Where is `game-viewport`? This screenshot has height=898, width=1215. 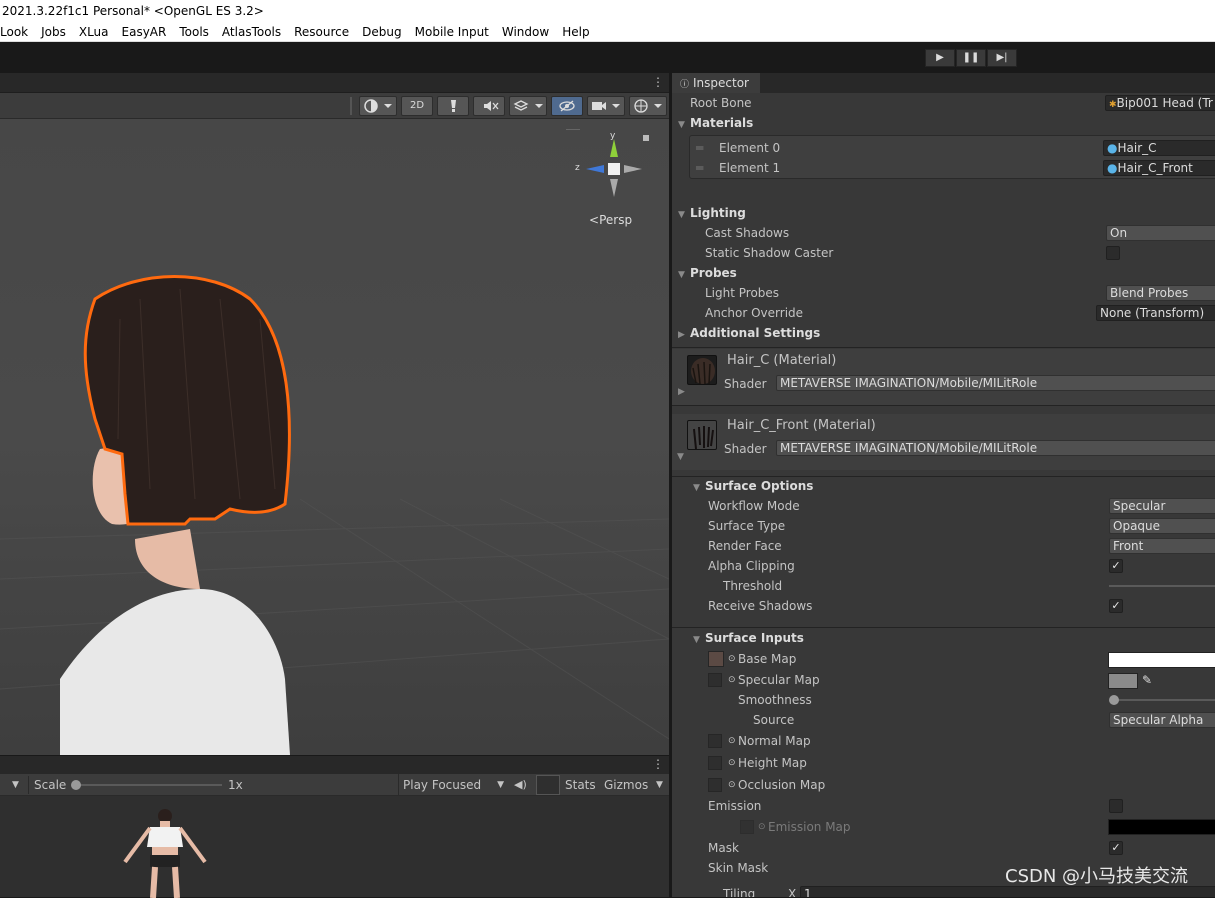 game-viewport is located at coordinates (334, 847).